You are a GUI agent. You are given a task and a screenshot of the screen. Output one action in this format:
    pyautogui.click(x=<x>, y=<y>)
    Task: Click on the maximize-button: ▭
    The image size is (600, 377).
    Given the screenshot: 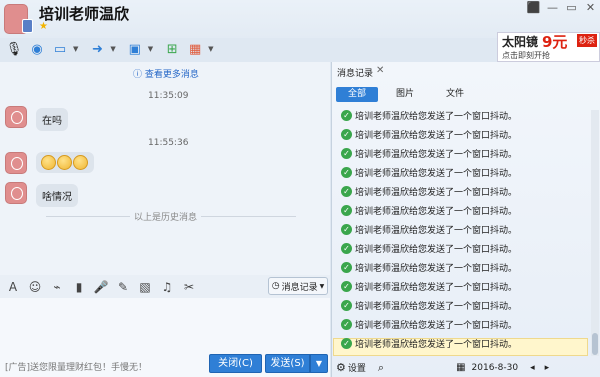 What is the action you would take?
    pyautogui.click(x=571, y=8)
    